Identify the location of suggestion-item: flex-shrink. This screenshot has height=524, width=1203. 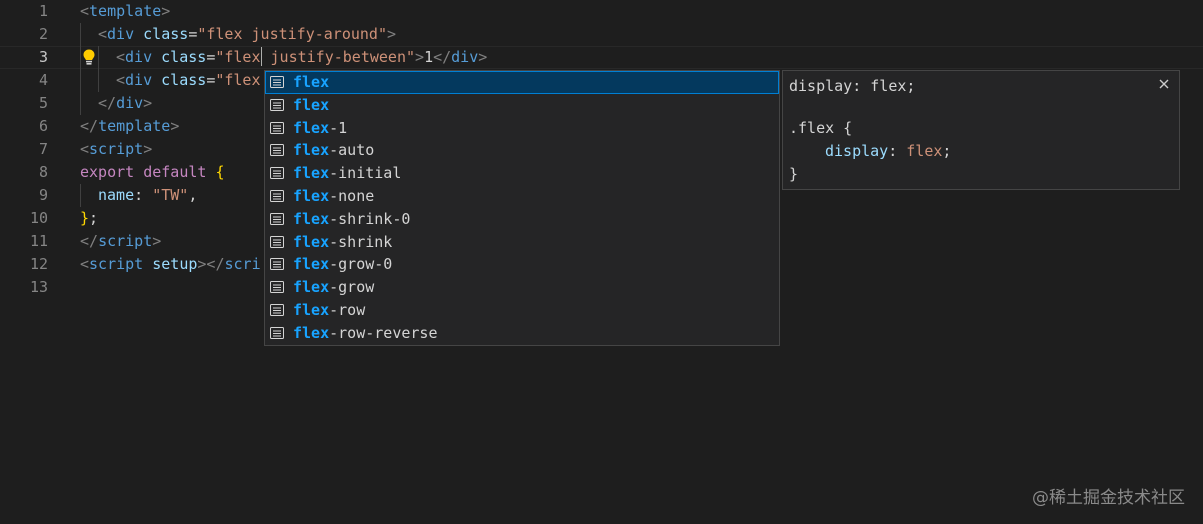
(522, 242).